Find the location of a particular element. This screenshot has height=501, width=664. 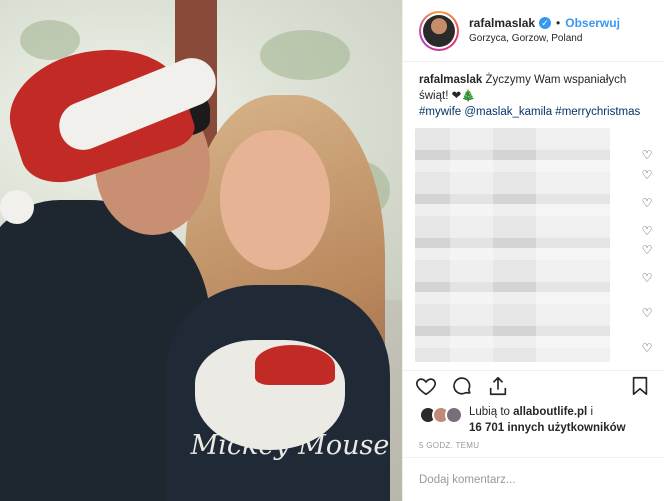

likes-suffix: i is located at coordinates (590, 412).